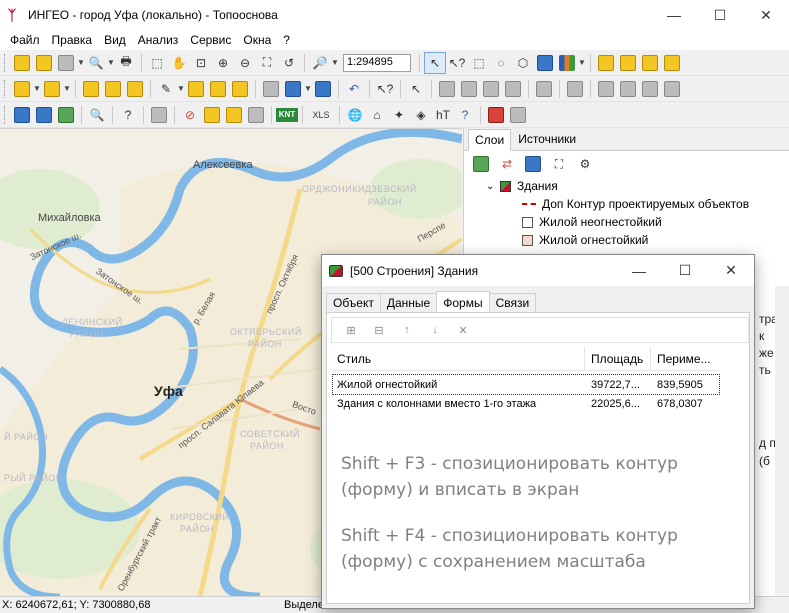 This screenshot has width=789, height=613. Describe the element at coordinates (731, 270) in the screenshot. I see `dialog-close-button: ✕` at that location.